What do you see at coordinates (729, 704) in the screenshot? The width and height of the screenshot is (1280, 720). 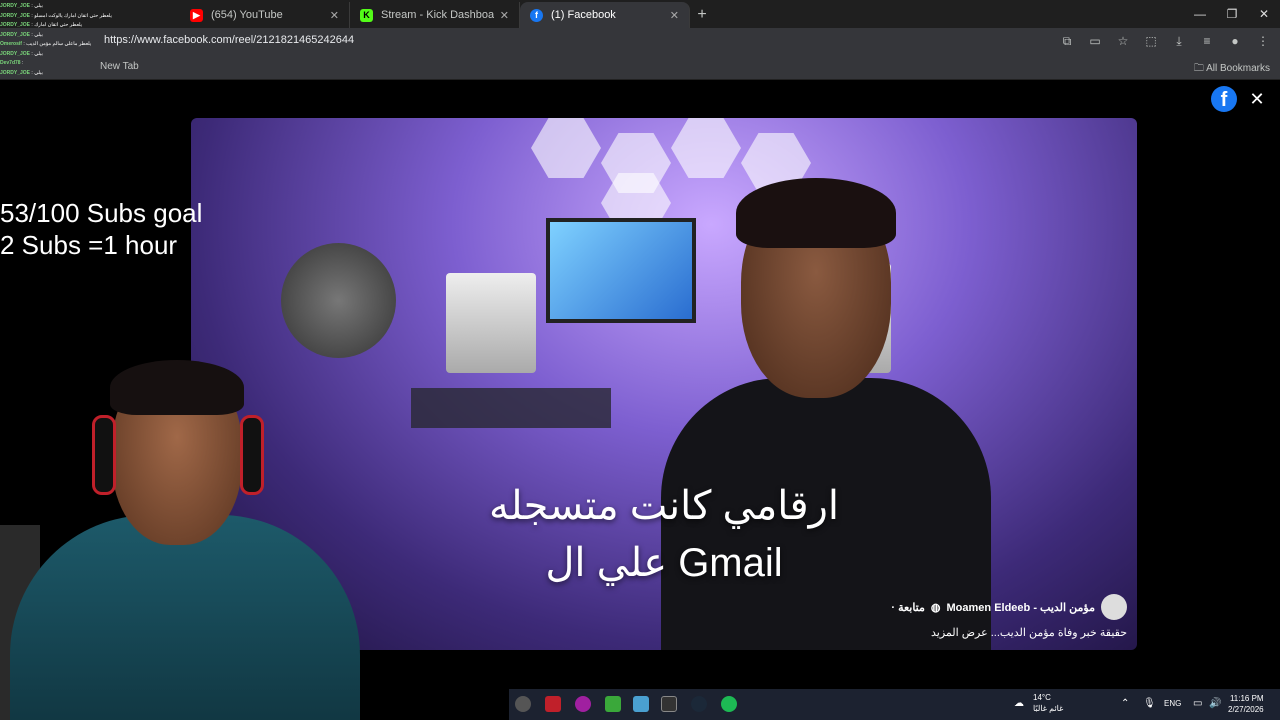 I see `spotify-icon` at bounding box center [729, 704].